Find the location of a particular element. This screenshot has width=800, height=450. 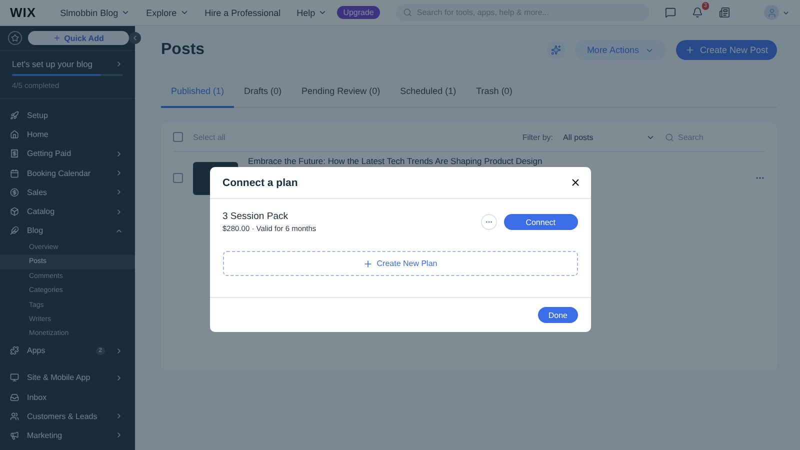

setup-title: Let's set up your blog is located at coordinates (52, 64).